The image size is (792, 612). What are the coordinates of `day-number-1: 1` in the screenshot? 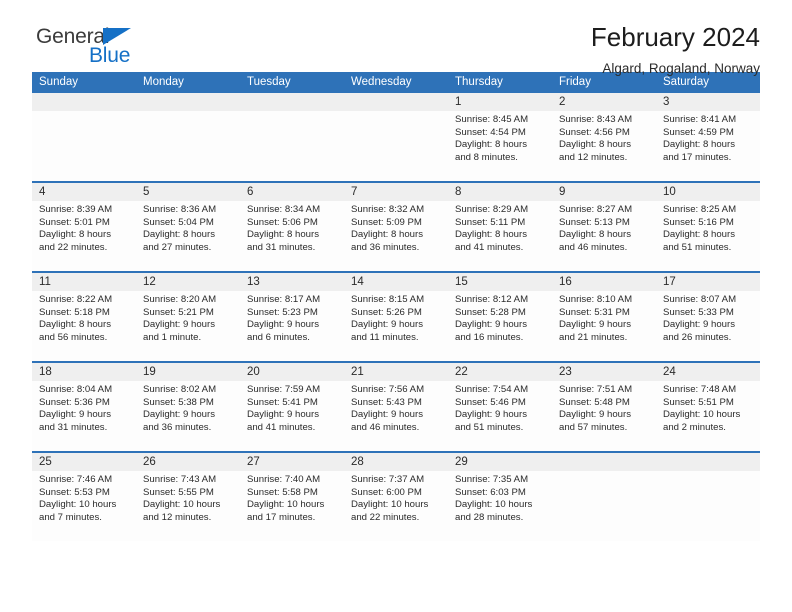 It's located at (500, 102).